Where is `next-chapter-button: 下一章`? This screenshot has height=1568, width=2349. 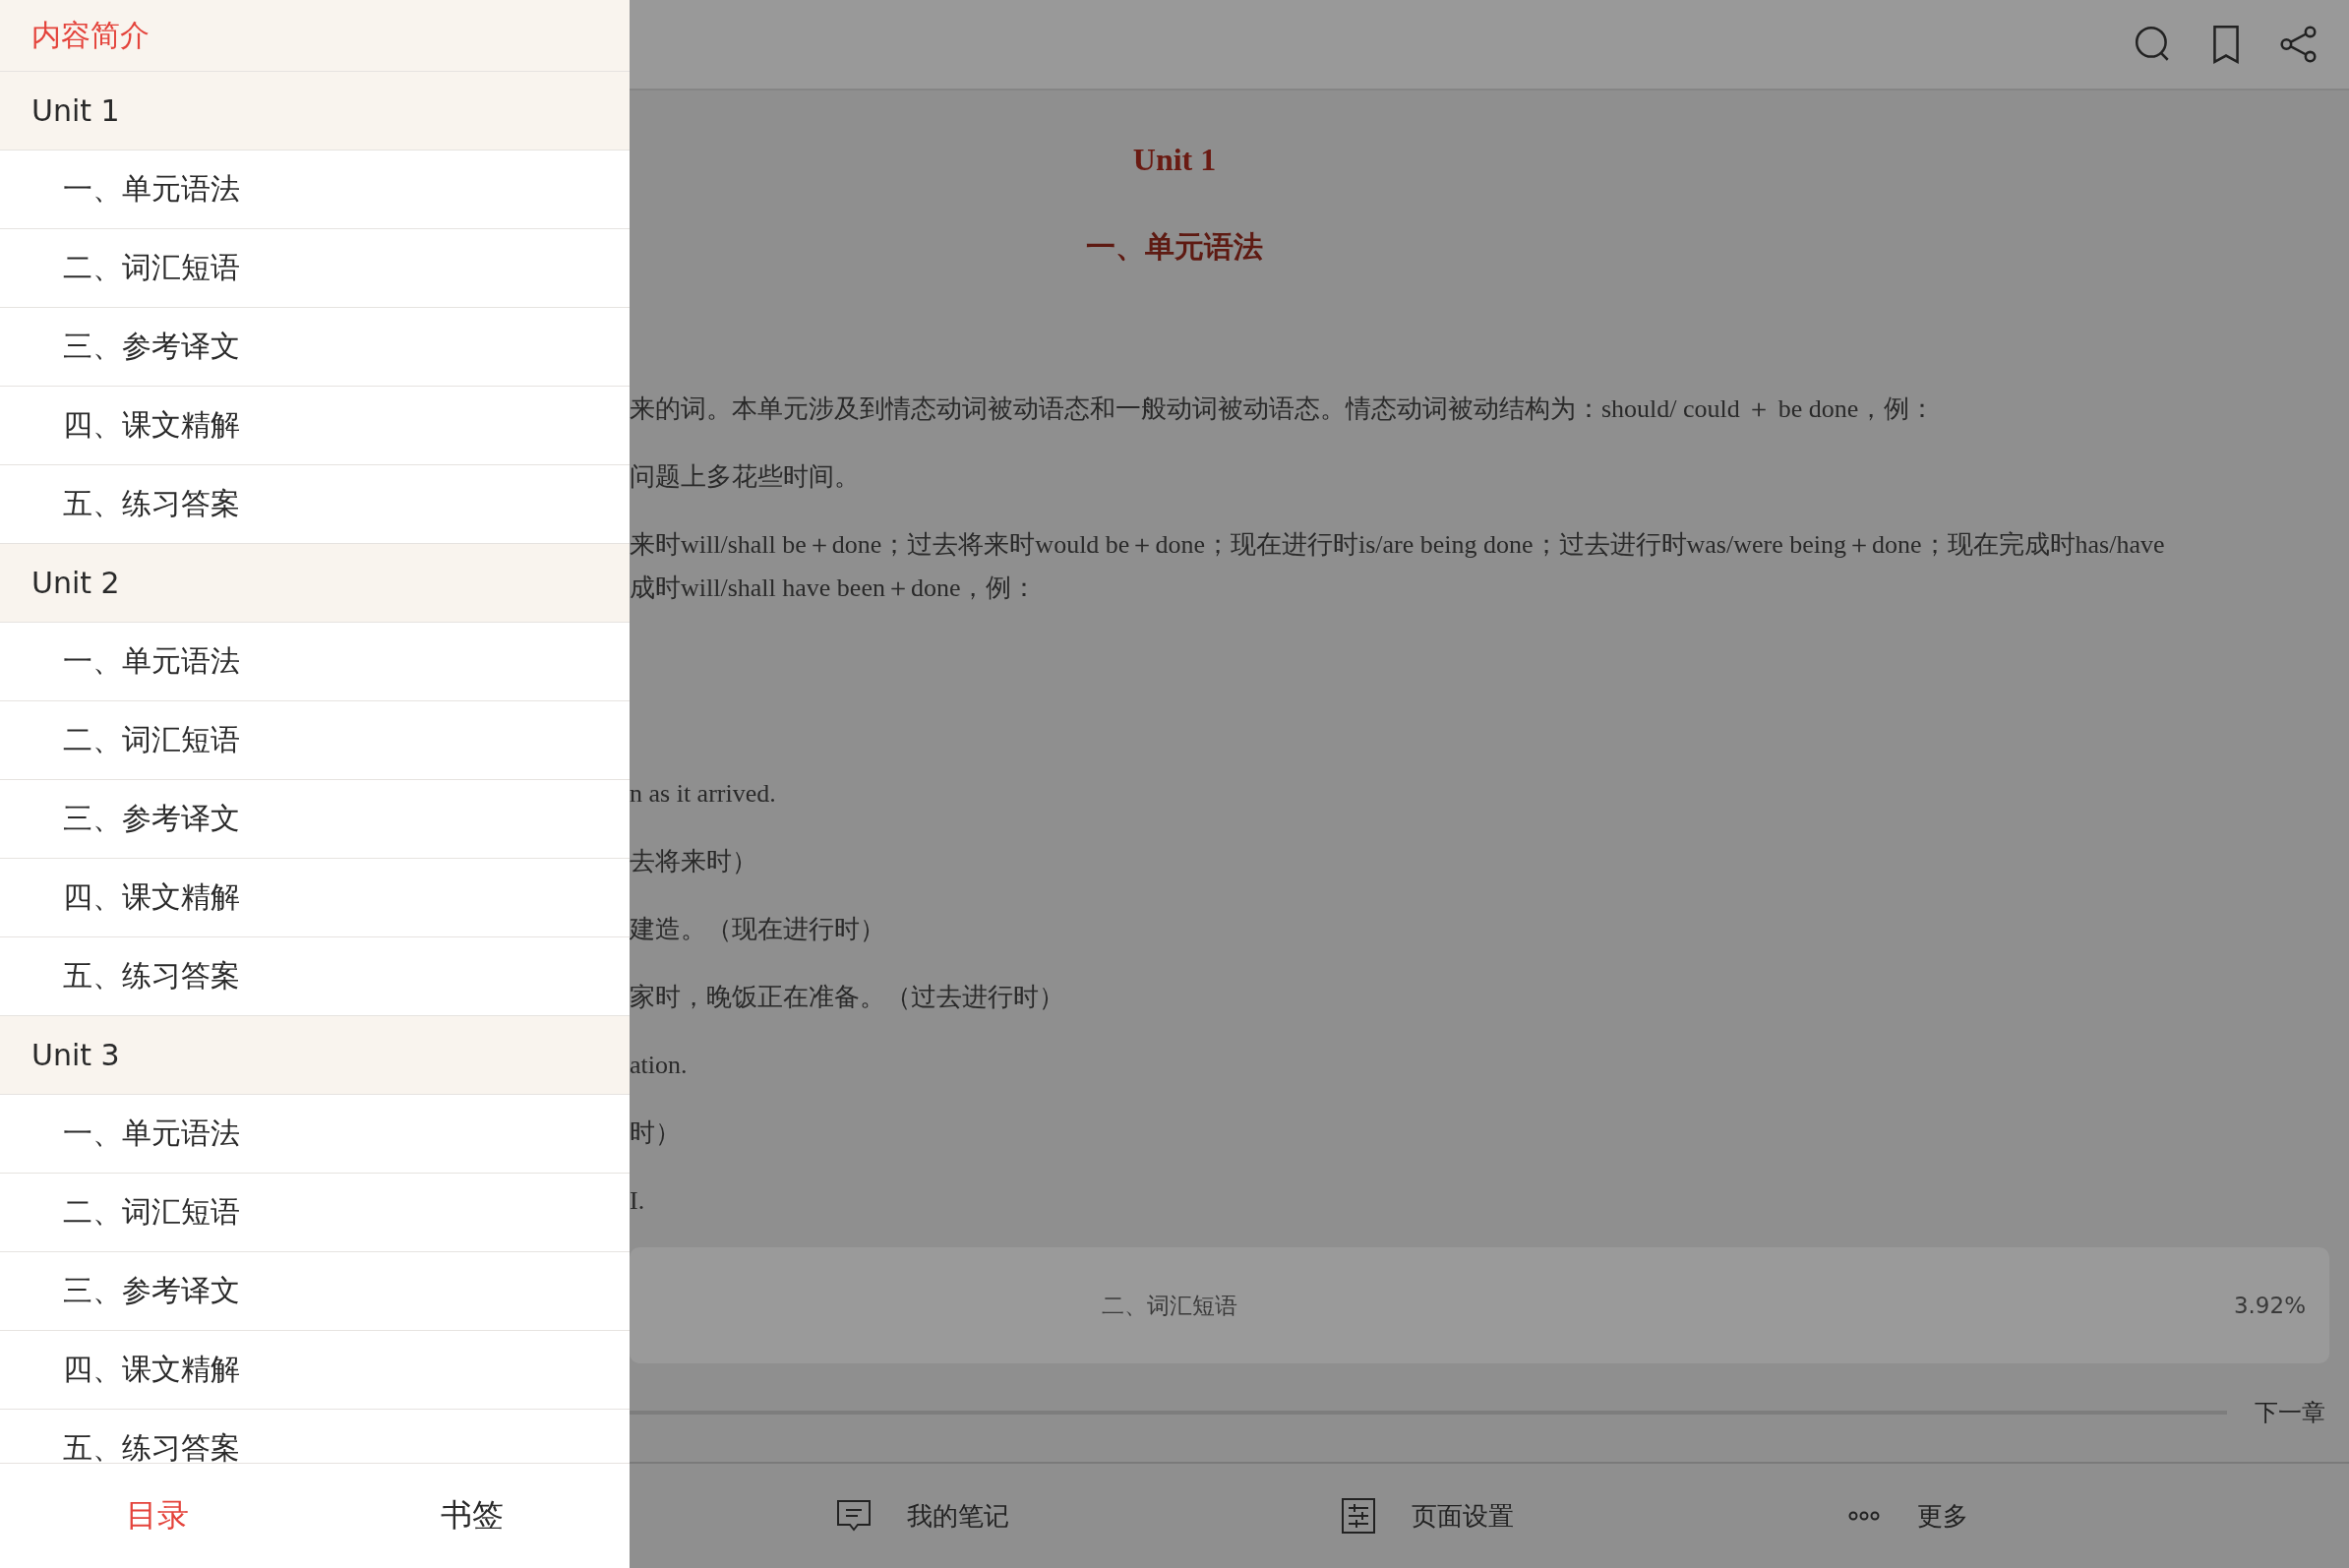 next-chapter-button: 下一章 is located at coordinates (2290, 1412).